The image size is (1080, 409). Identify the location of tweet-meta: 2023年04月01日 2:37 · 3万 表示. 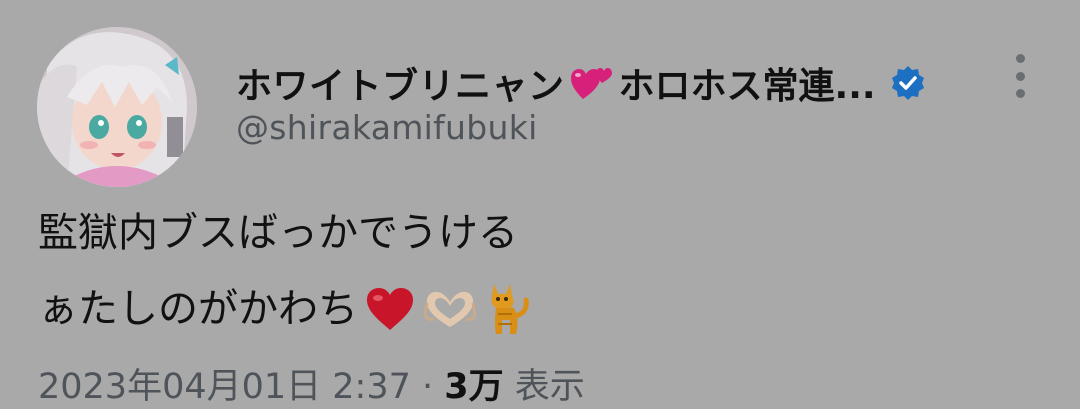
(311, 383).